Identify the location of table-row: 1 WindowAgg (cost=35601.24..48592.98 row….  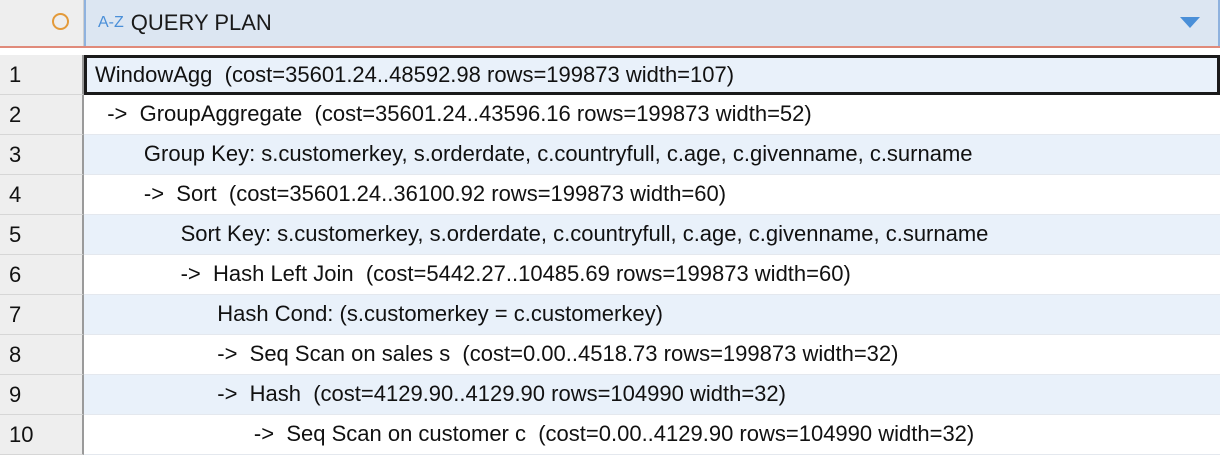
(610, 75).